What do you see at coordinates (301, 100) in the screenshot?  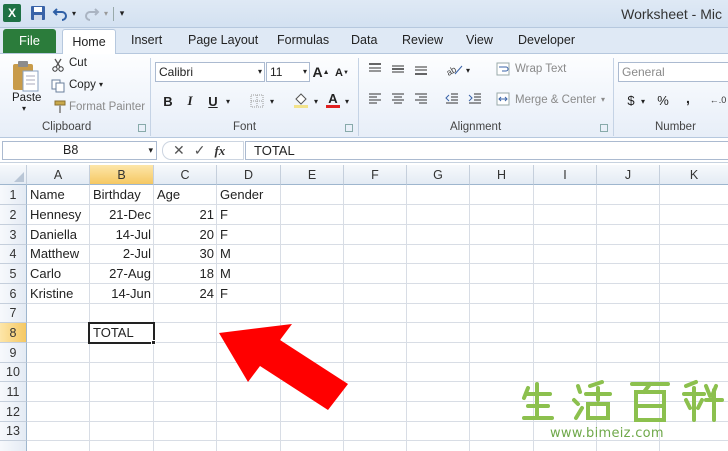 I see `fill-color-icon` at bounding box center [301, 100].